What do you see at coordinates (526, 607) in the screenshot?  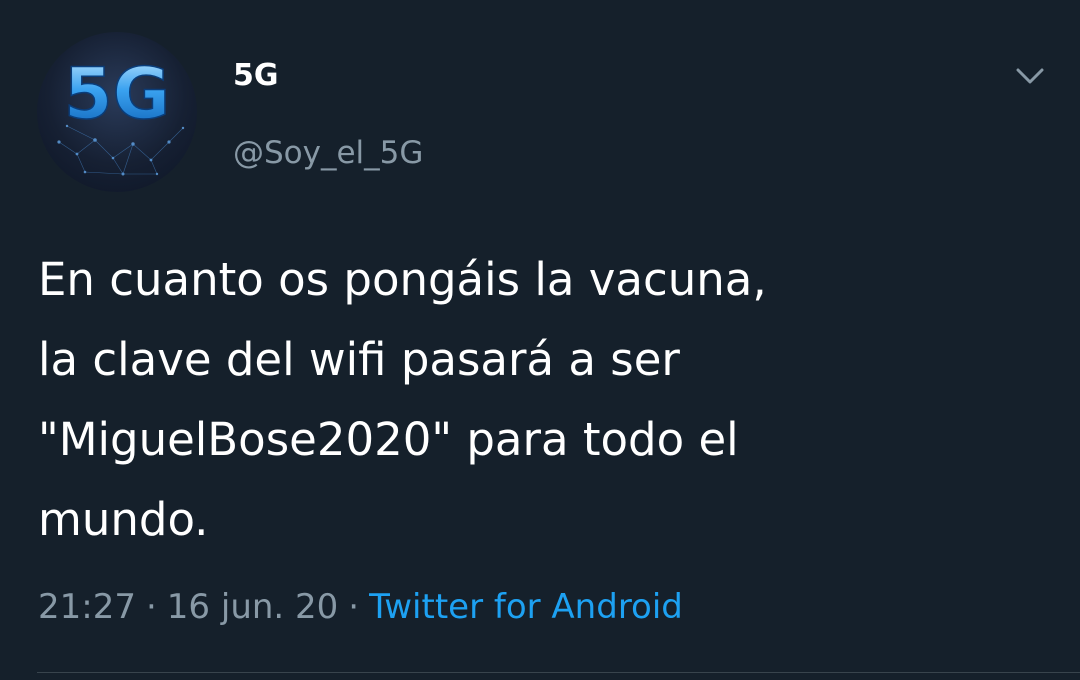 I see `tweet-source-link: Twitter for Android` at bounding box center [526, 607].